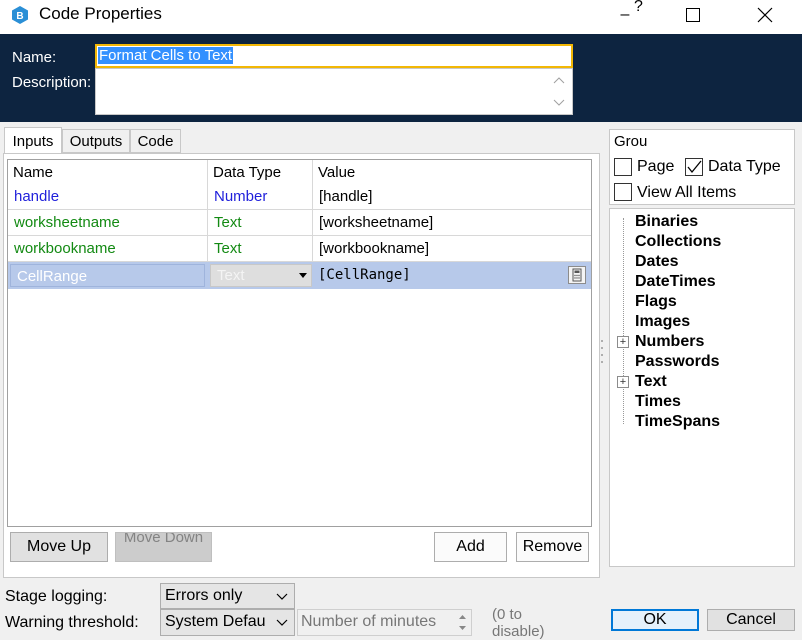 The image size is (802, 640). What do you see at coordinates (59, 547) in the screenshot?
I see `move-up-button: Move Up` at bounding box center [59, 547].